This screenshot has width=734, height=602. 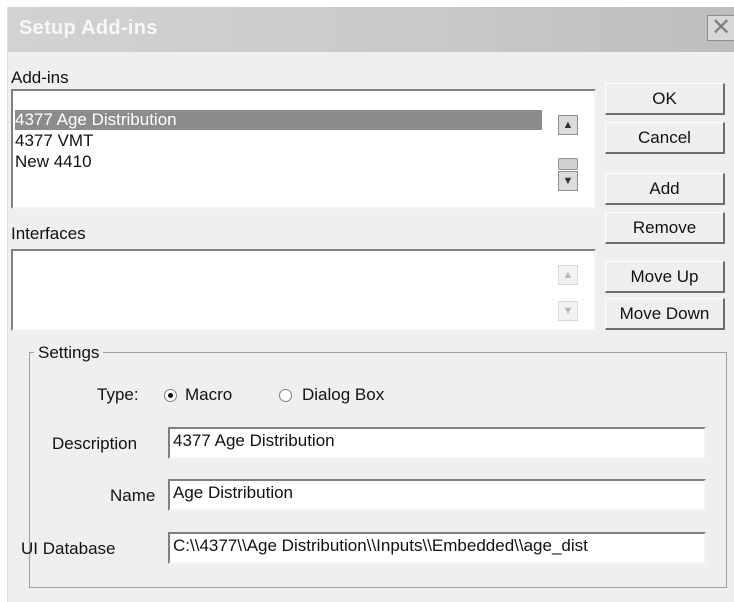 What do you see at coordinates (254, 440) in the screenshot?
I see `description-value: 4377 Age Distribution` at bounding box center [254, 440].